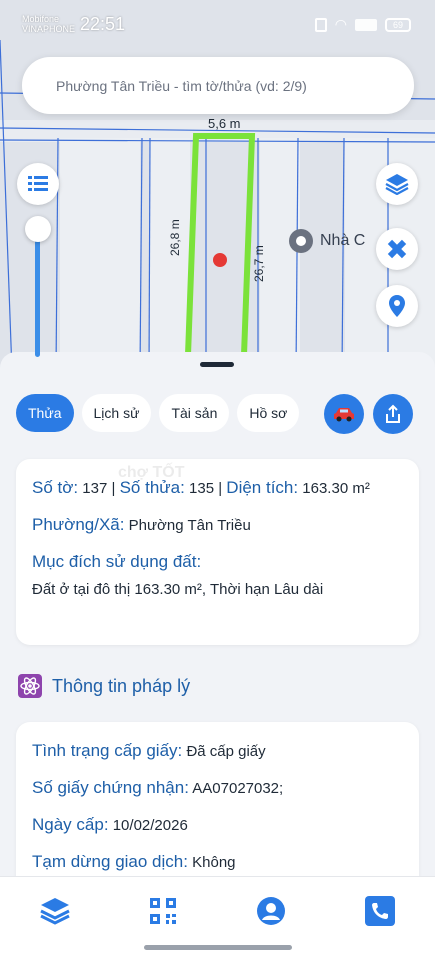 The height and width of the screenshot is (960, 435). I want to click on tab-ho-so: Hồ sơ, so click(268, 413).